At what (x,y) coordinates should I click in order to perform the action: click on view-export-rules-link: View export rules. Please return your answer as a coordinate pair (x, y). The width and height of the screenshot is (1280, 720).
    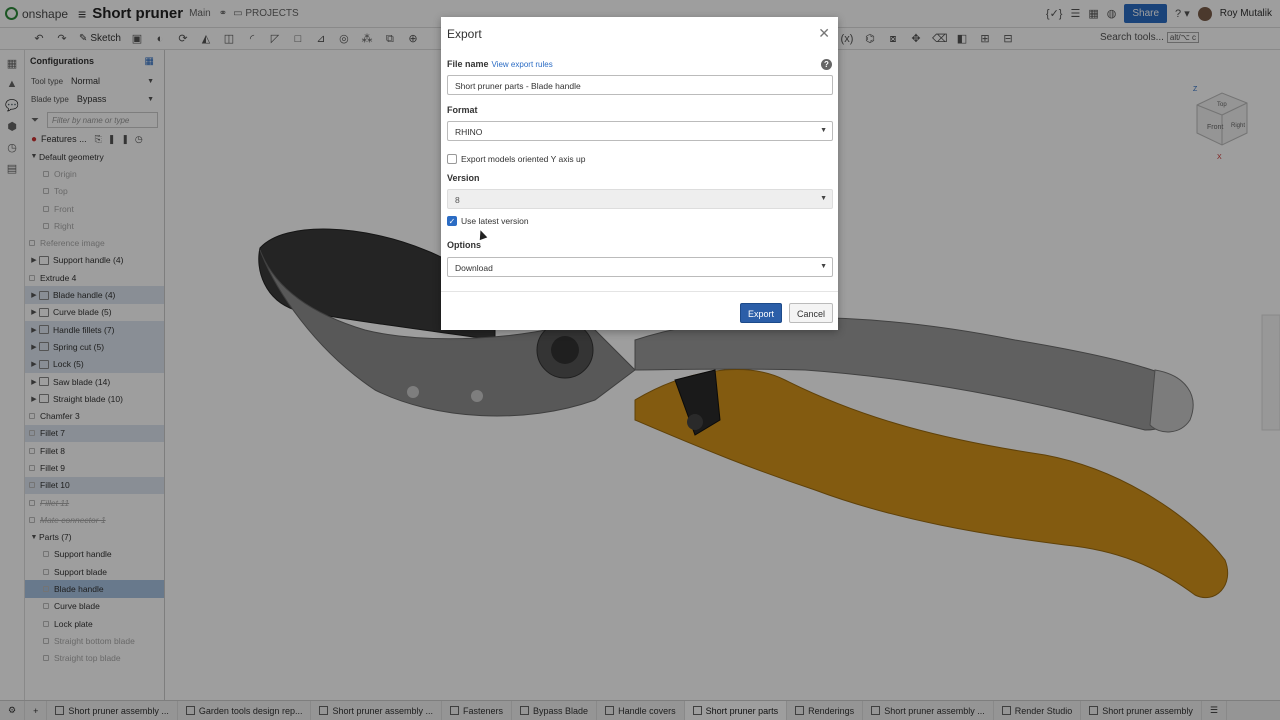
    Looking at the image, I should click on (522, 64).